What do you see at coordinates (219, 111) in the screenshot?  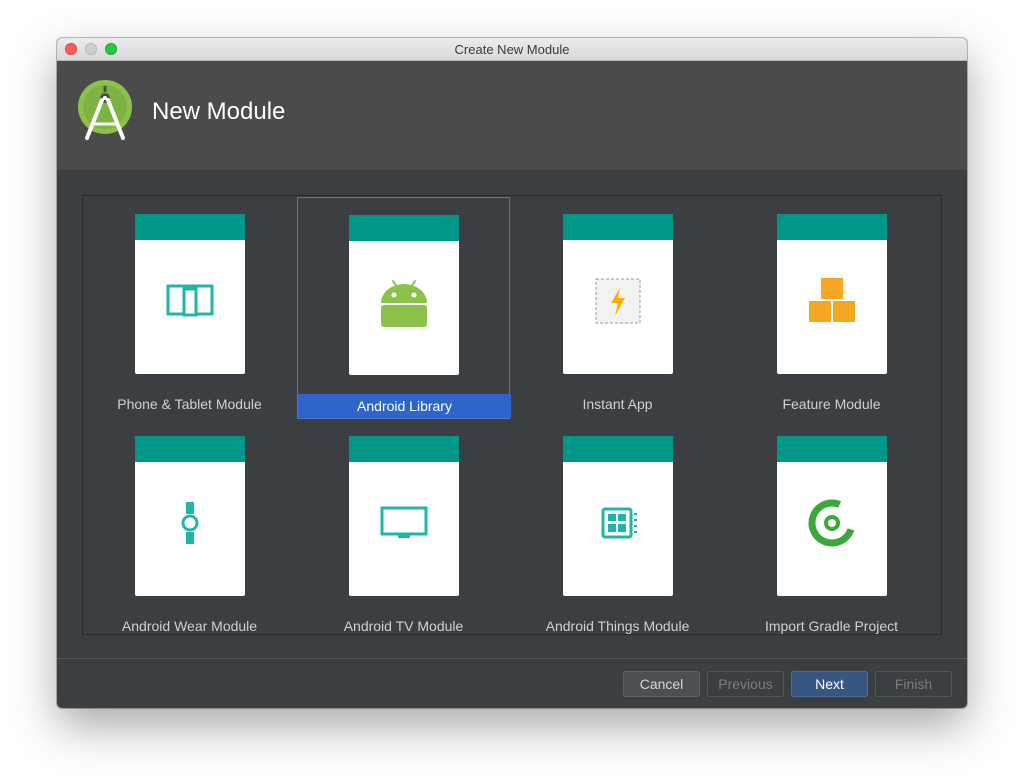 I see `dialog-heading: New Module` at bounding box center [219, 111].